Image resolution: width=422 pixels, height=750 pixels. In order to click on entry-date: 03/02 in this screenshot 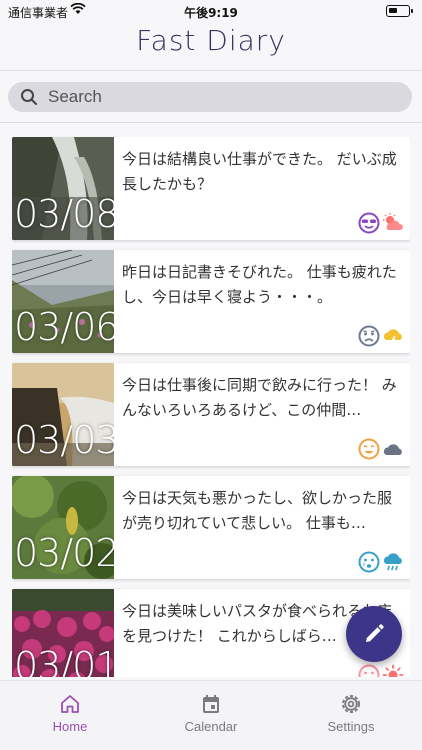, I will do `click(64, 553)`.